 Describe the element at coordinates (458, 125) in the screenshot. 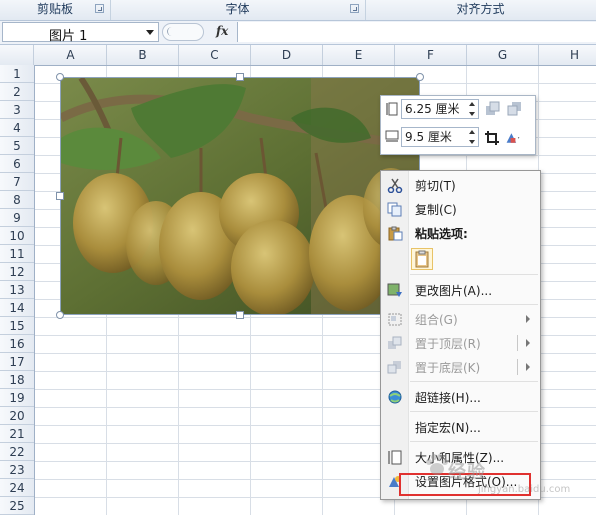

I see `picture-size-toolbar: 6.25 厘米 9.5 厘米` at that location.